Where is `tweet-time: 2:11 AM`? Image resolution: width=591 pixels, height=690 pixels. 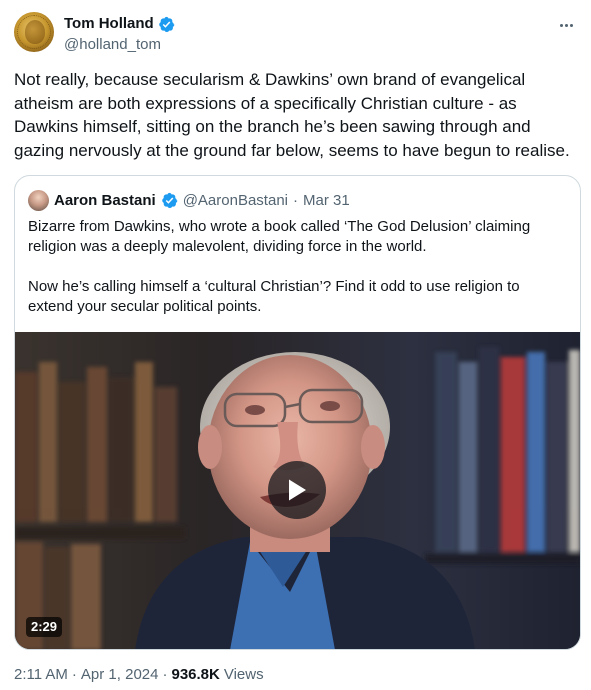
tweet-time: 2:11 AM is located at coordinates (41, 675).